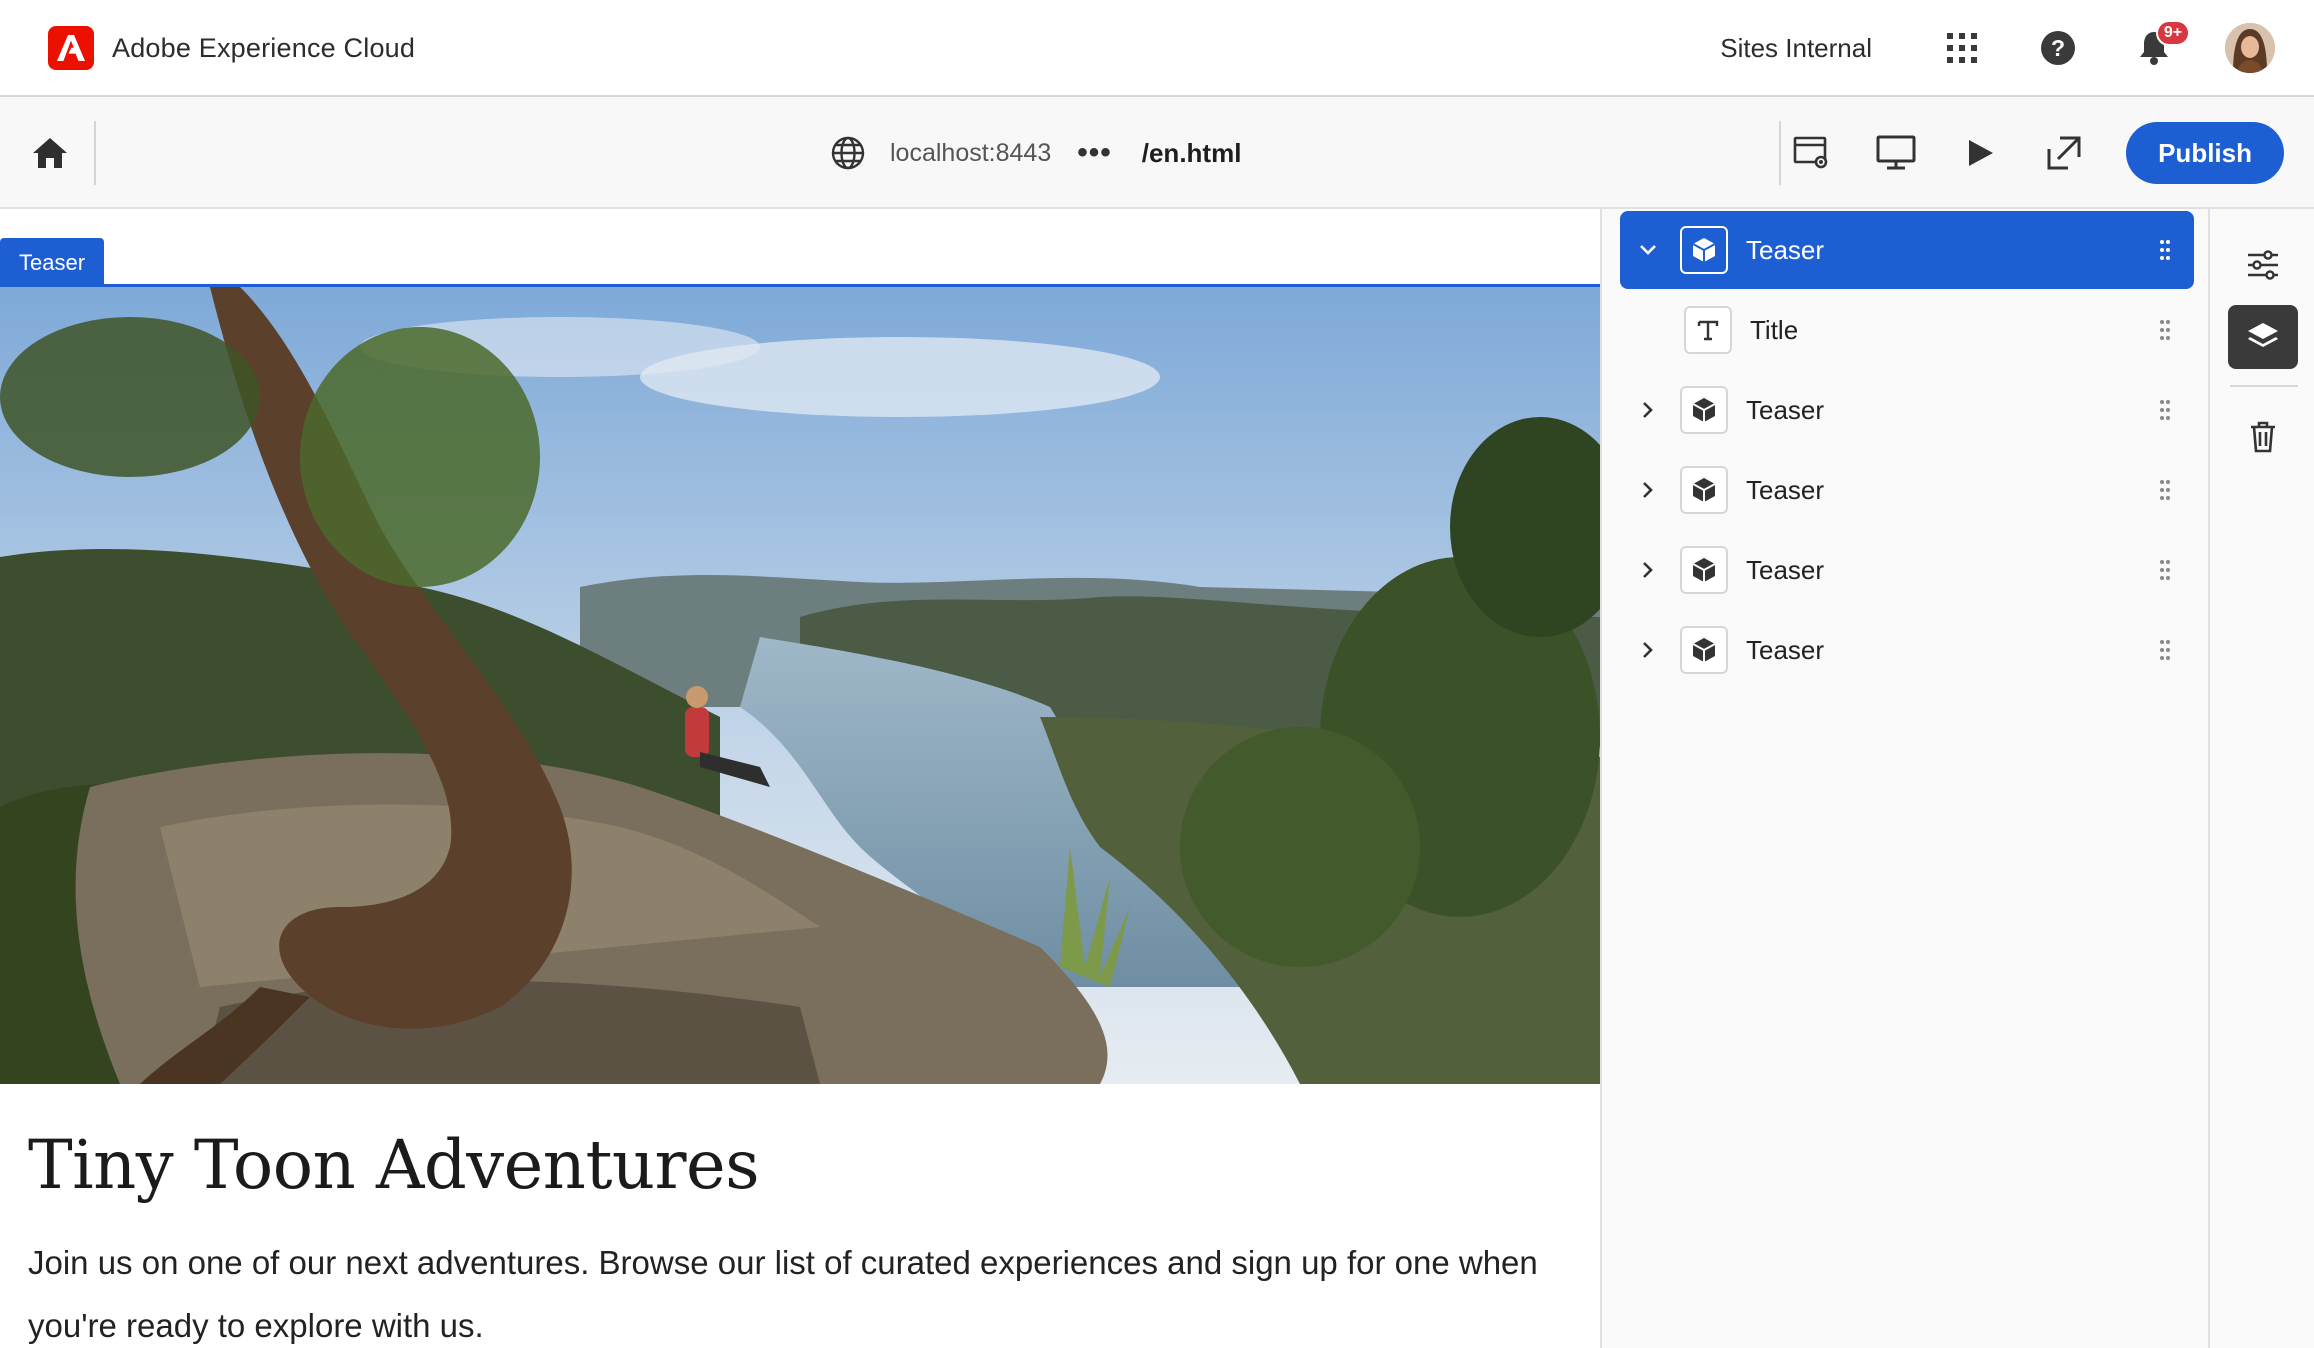 The height and width of the screenshot is (1348, 2314). Describe the element at coordinates (971, 152) in the screenshot. I see `url-host: localhost:8443` at that location.